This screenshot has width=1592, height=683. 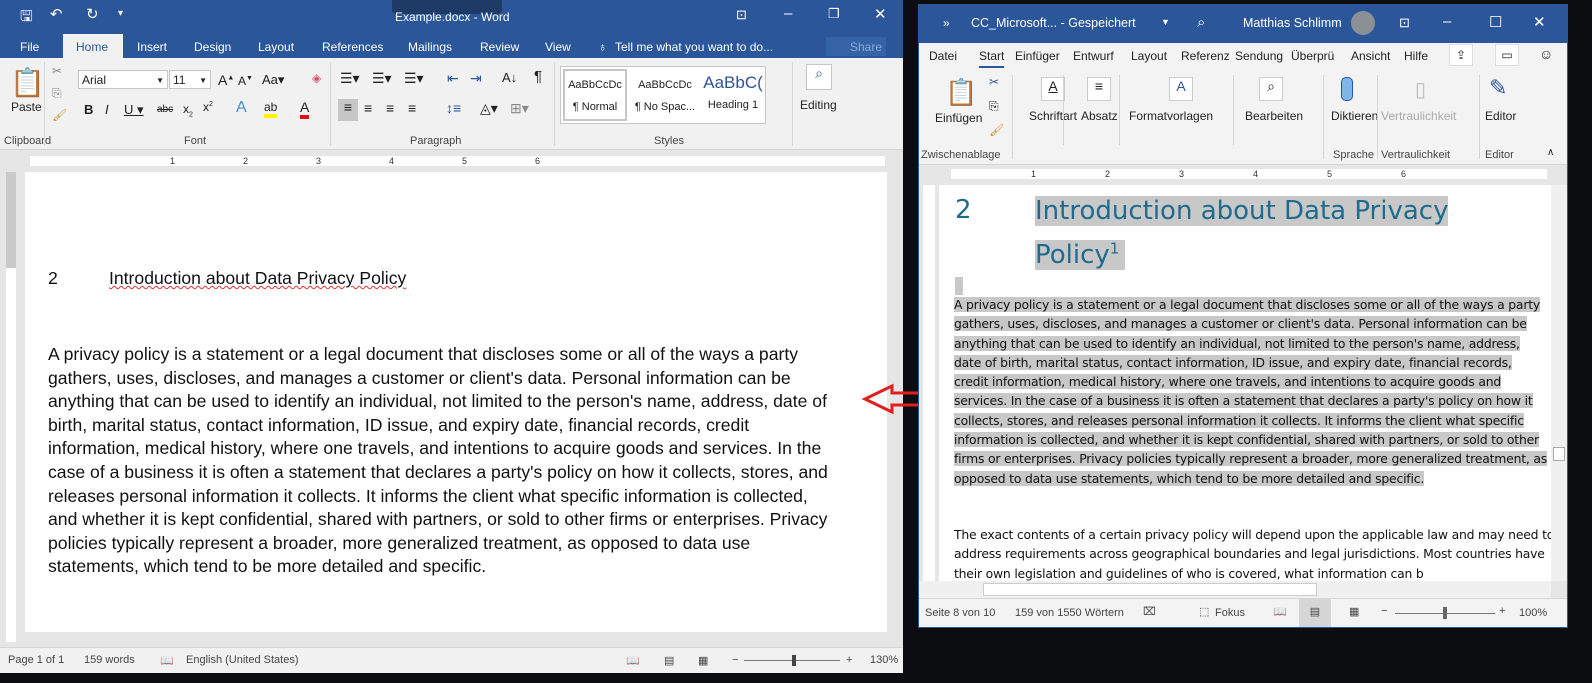 I want to click on bold-icon: B, so click(x=88, y=109).